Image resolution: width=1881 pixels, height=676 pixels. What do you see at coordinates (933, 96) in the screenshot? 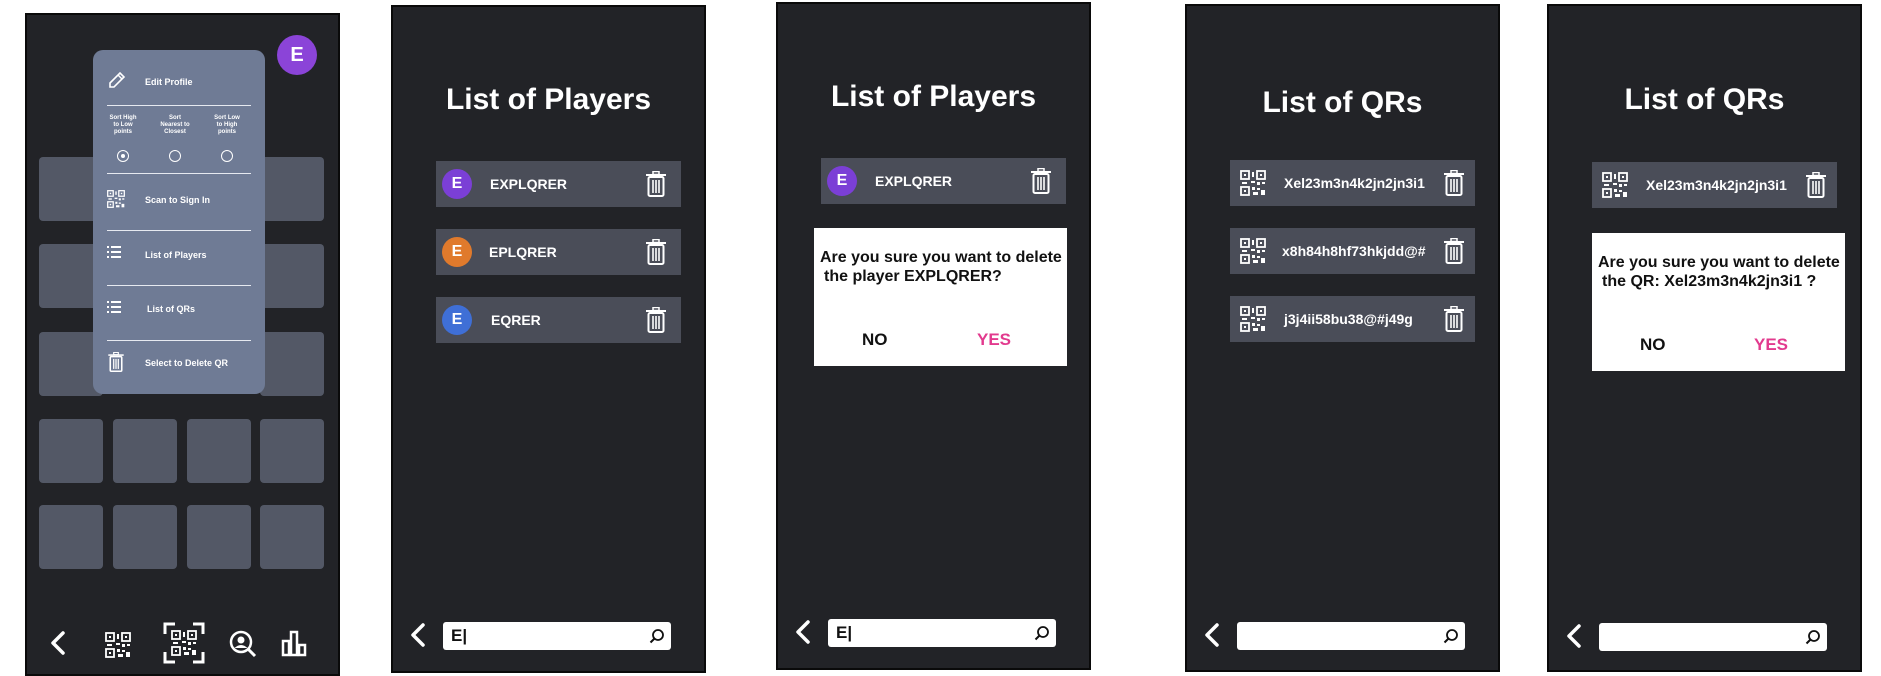
I see `page-title: List of Players` at bounding box center [933, 96].